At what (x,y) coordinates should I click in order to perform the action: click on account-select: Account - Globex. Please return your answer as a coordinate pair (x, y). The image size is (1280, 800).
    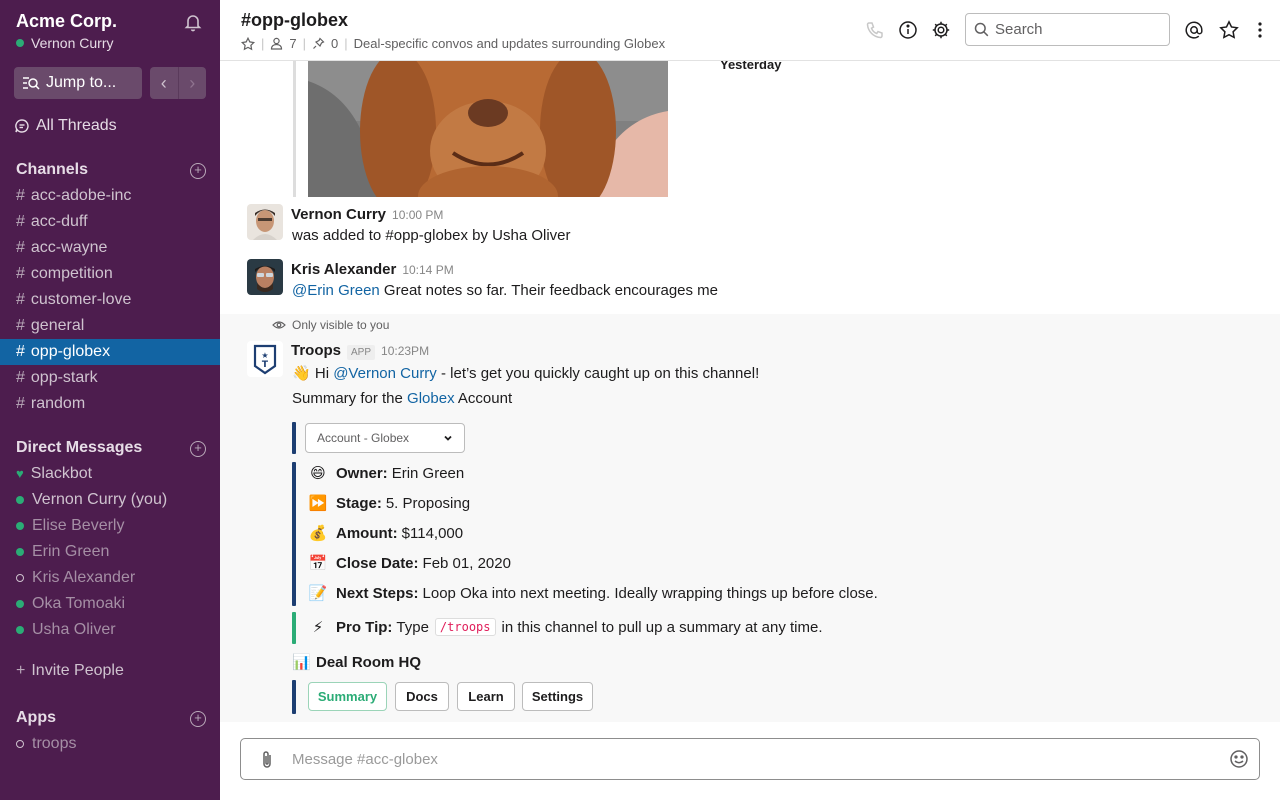
    Looking at the image, I should click on (385, 438).